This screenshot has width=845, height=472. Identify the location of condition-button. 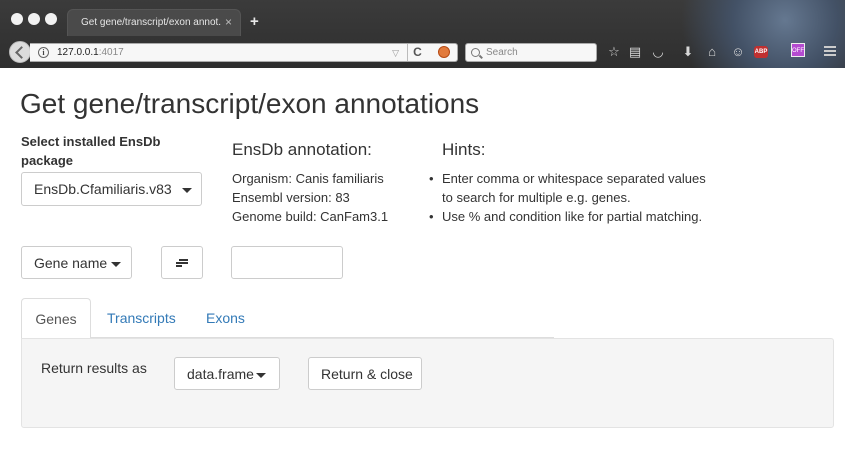
(182, 262).